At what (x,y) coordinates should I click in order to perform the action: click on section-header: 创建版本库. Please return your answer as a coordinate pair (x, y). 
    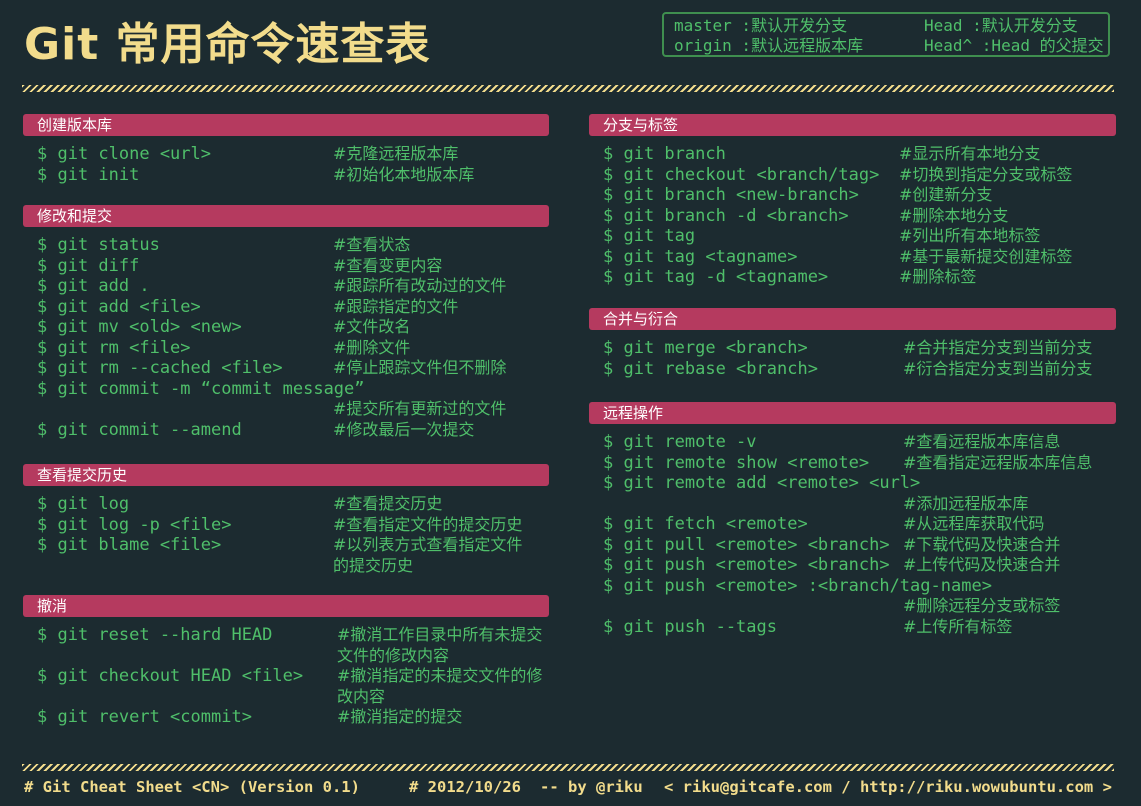
    Looking at the image, I should click on (286, 125).